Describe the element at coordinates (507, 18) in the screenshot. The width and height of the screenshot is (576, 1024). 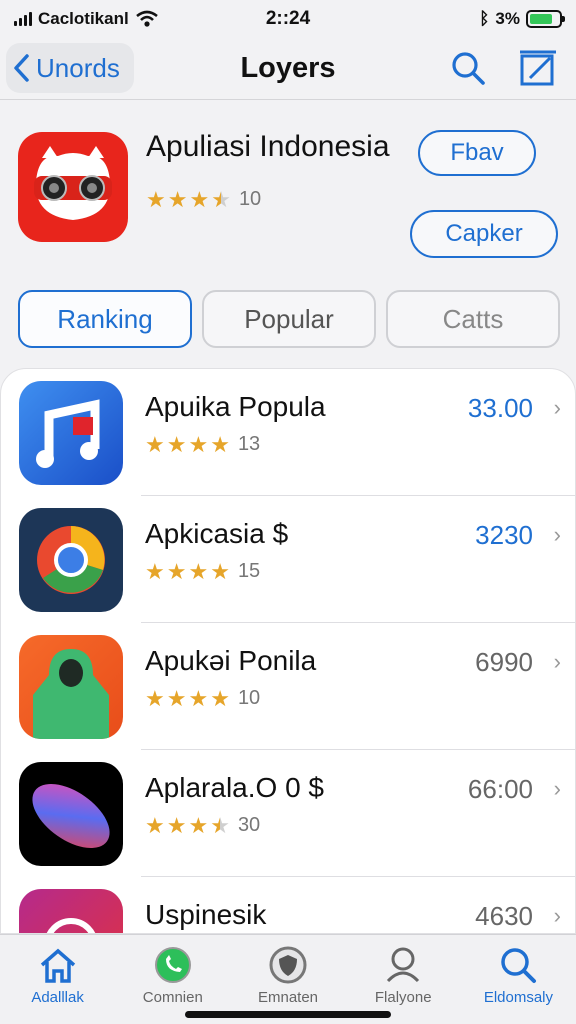
I see `battery-percent: 3%` at that location.